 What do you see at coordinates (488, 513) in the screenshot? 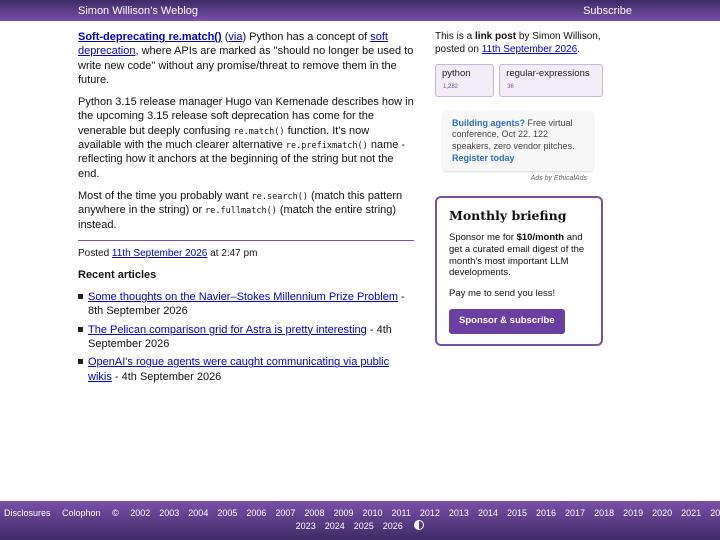
I see `footer-year-link: 2014` at bounding box center [488, 513].